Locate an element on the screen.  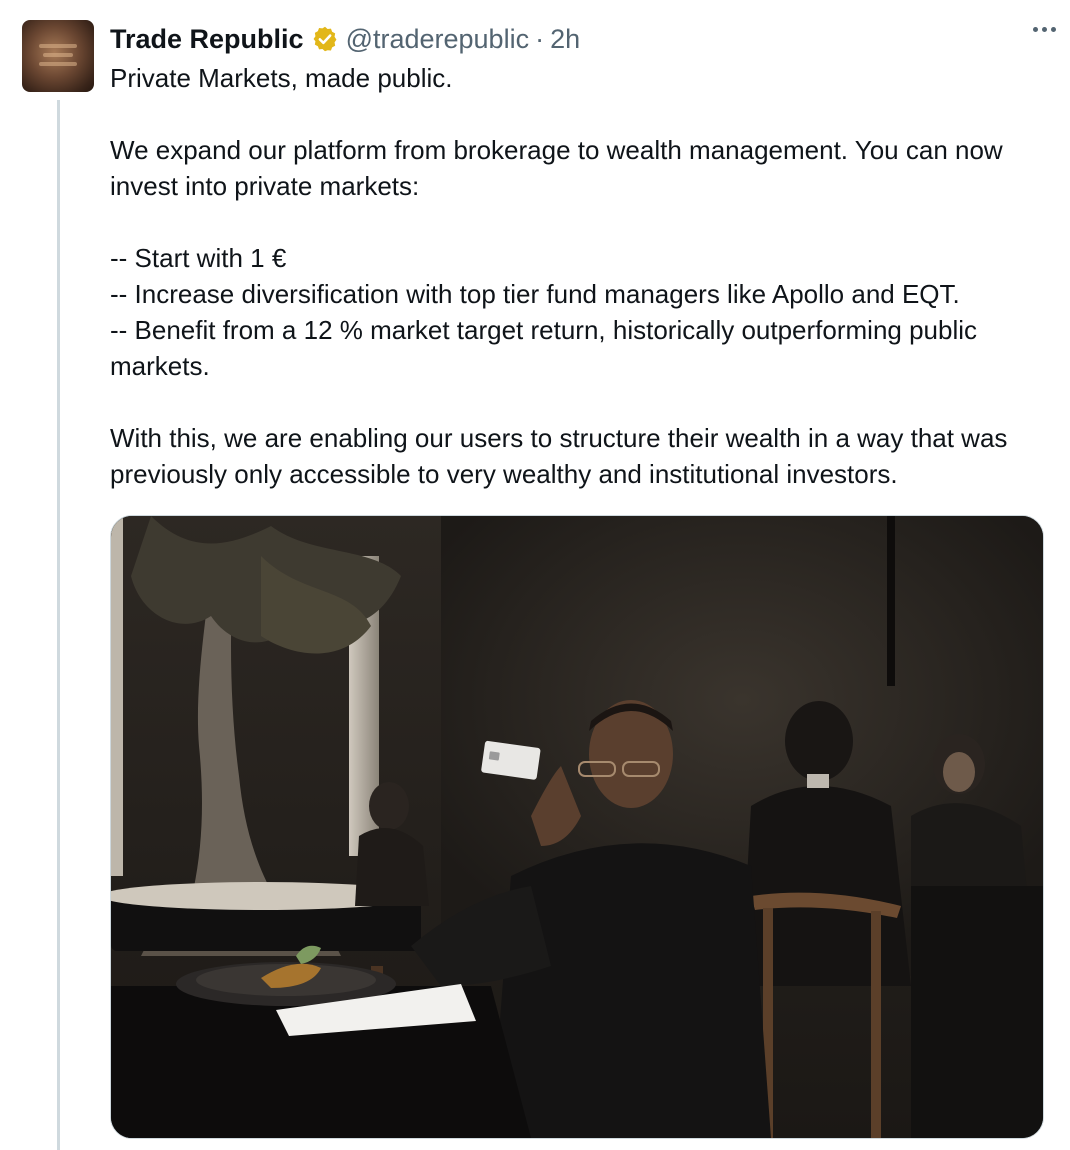
avatar is located at coordinates (58, 56).